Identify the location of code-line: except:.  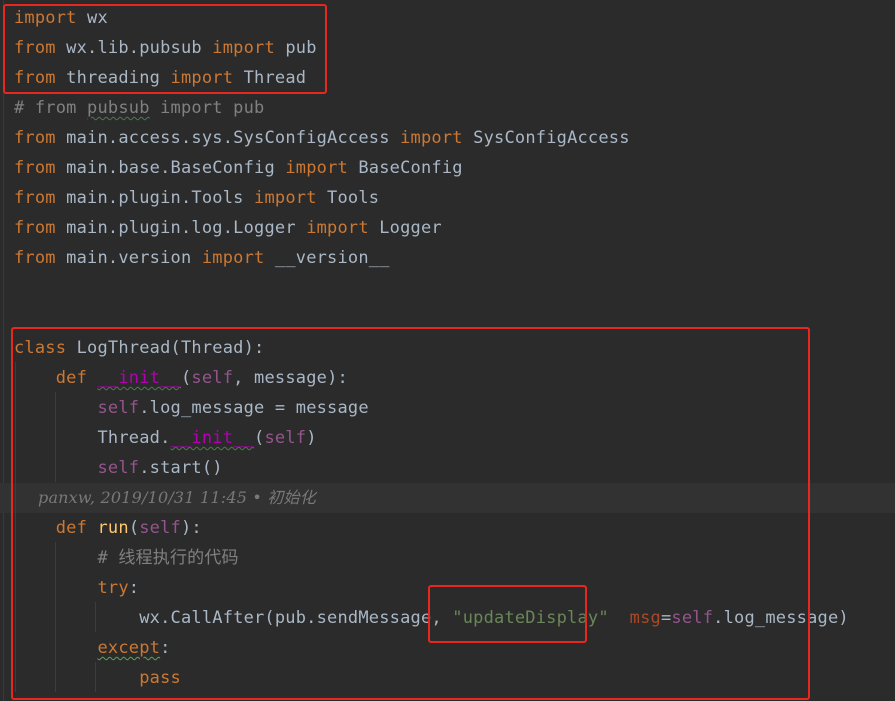
(447, 648).